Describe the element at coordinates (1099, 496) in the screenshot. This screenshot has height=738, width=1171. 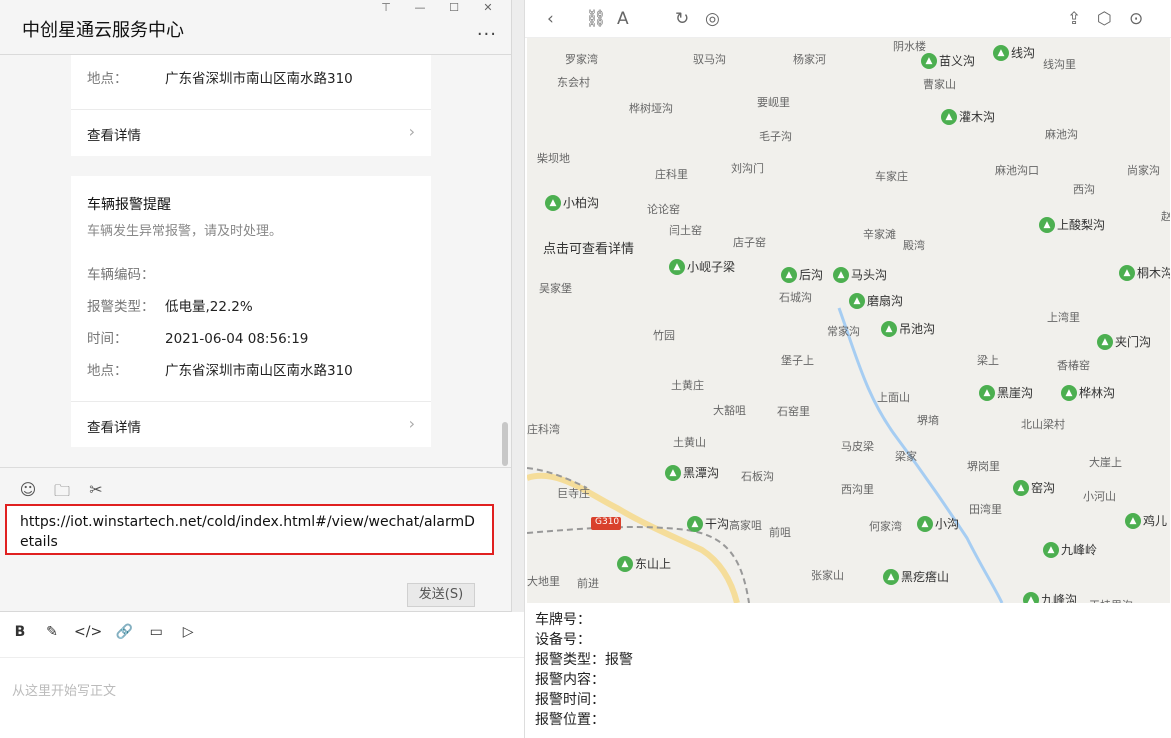
I see `map-place-label: 小河山` at that location.